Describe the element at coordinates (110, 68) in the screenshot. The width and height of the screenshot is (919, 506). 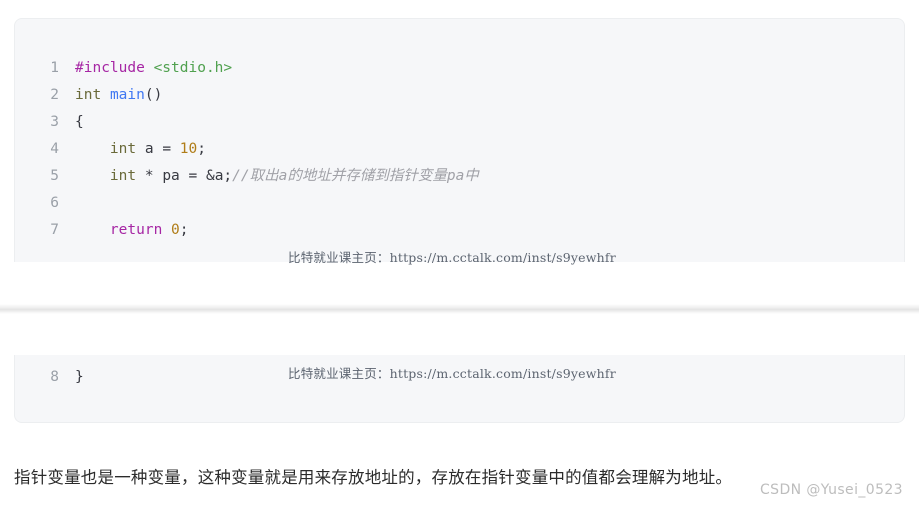
I see `code-token: #include` at that location.